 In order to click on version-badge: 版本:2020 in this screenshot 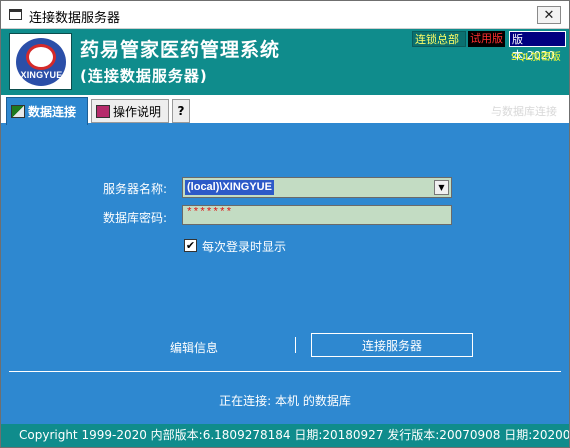, I will do `click(537, 46)`.